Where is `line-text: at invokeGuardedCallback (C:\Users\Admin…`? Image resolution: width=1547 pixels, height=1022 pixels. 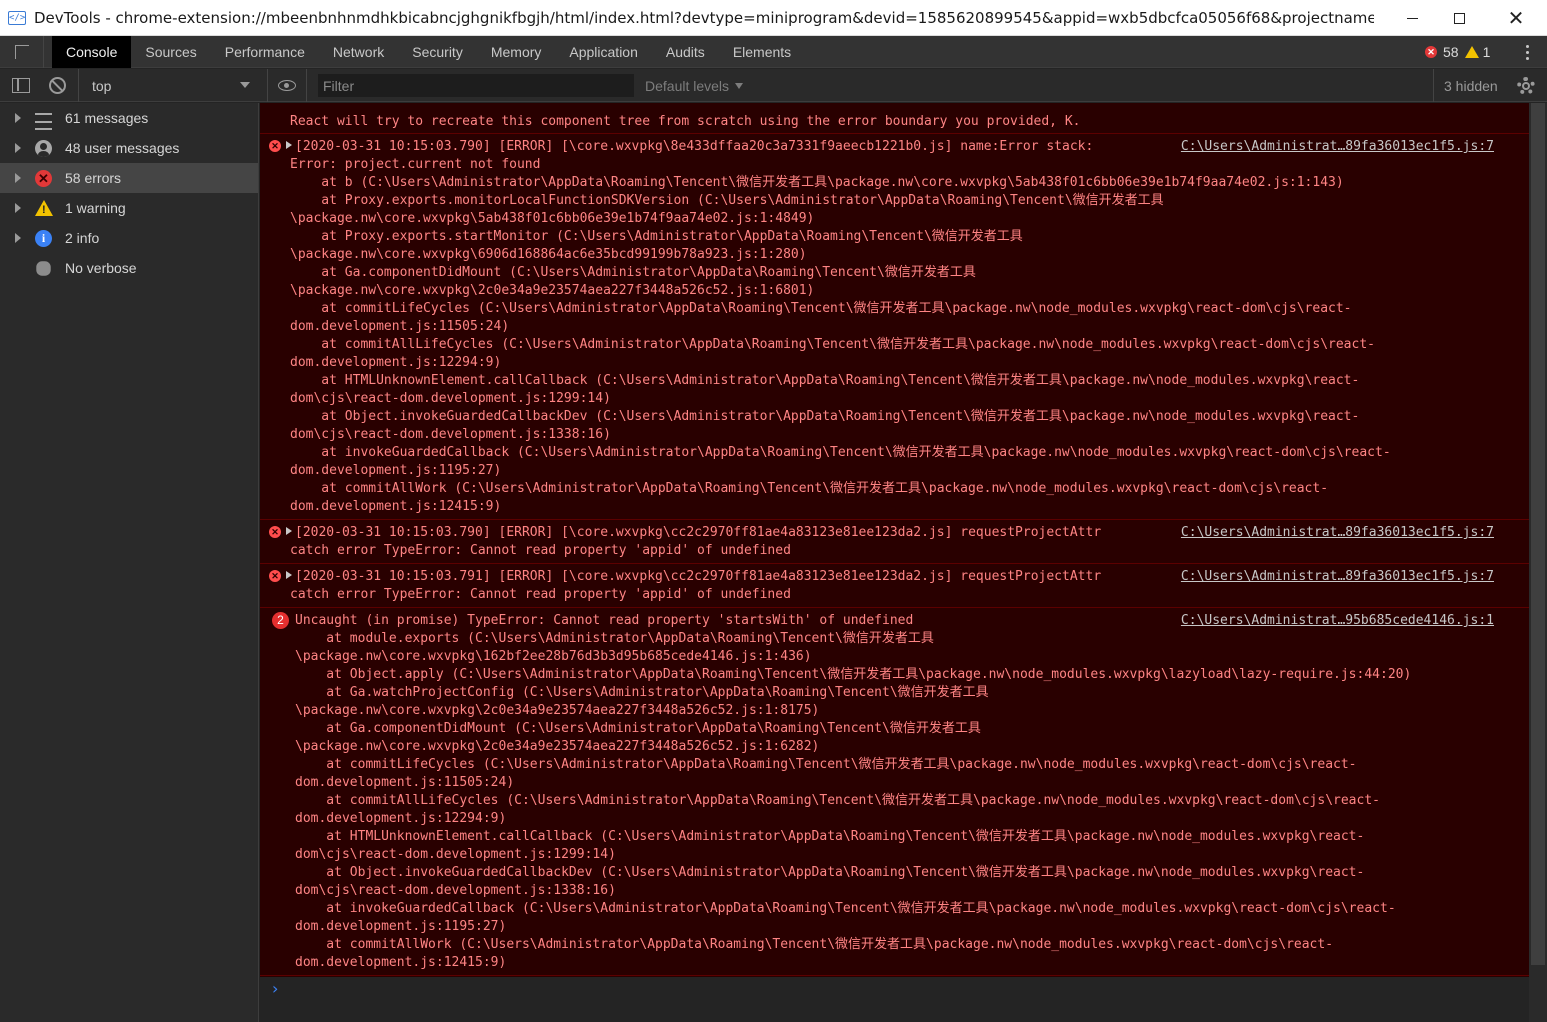 line-text: at invokeGuardedCallback (C:\Users\Admin… is located at coordinates (845, 908).